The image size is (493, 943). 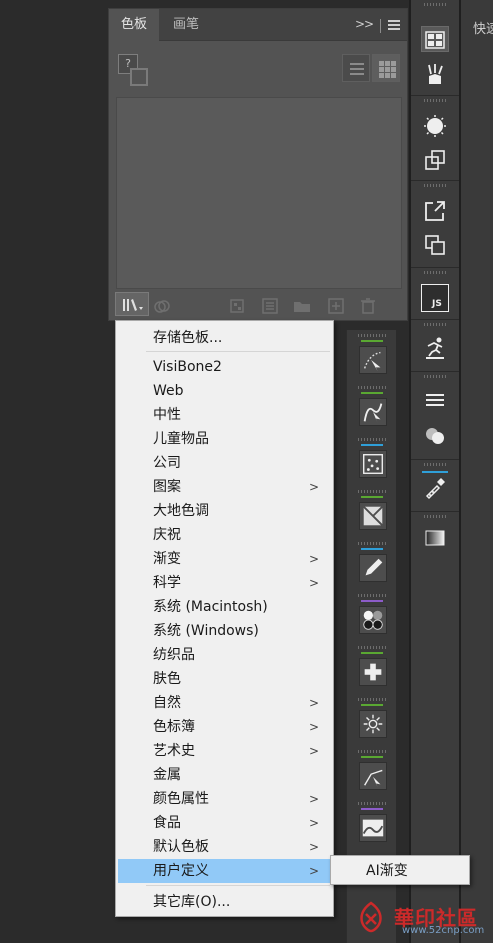 What do you see at coordinates (371, 917) in the screenshot?
I see `watermark-logo-icon` at bounding box center [371, 917].